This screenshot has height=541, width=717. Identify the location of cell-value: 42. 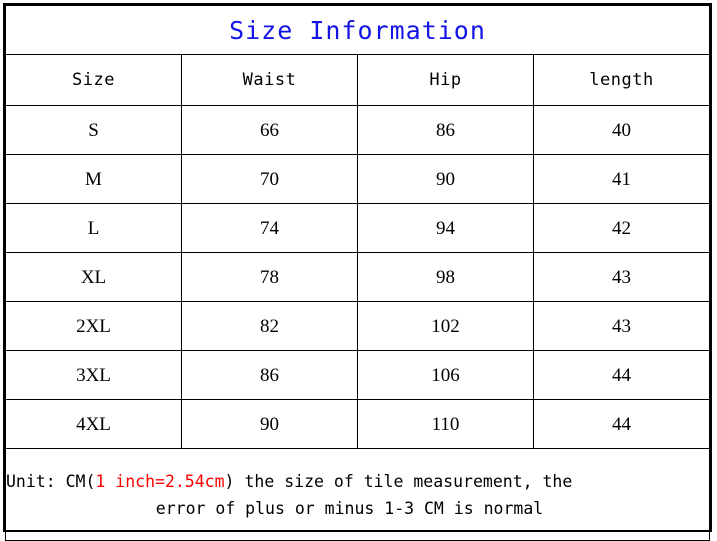
(621, 228).